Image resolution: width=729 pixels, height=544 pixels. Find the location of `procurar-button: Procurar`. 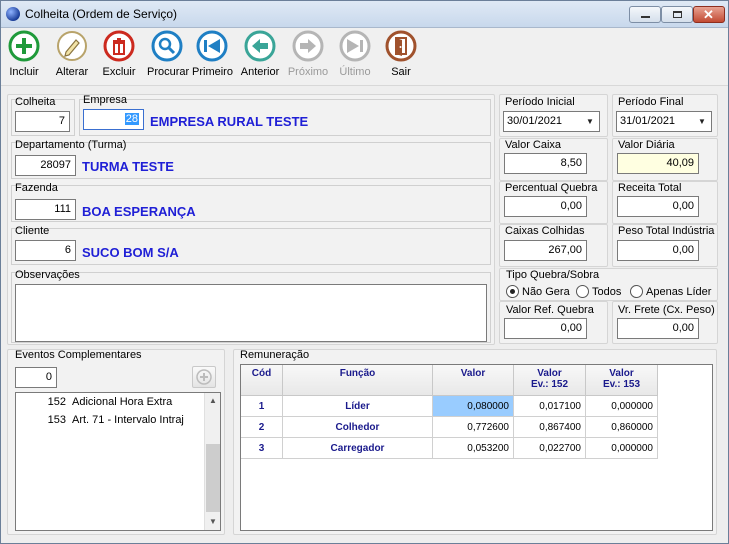

procurar-button: Procurar is located at coordinates (168, 54).